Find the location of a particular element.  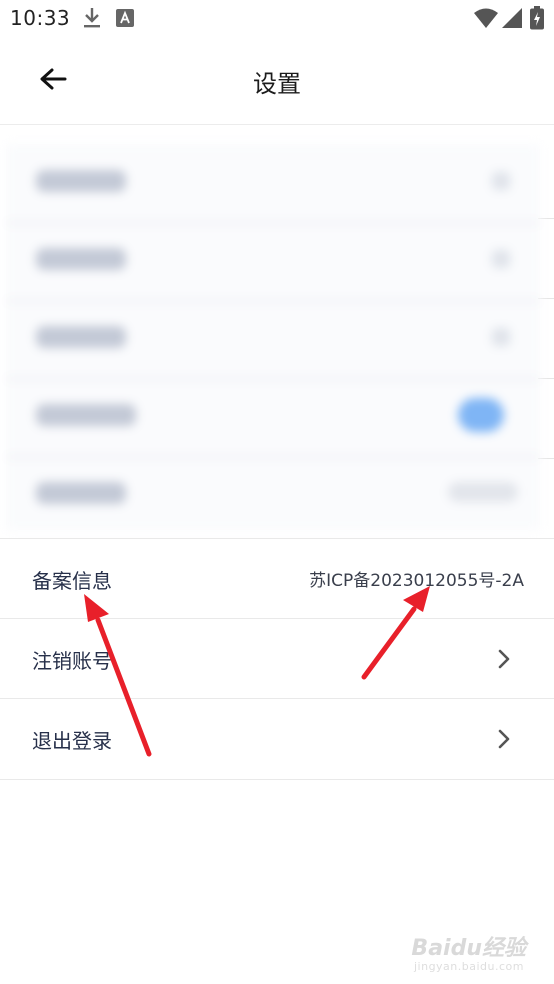

battery-charging-icon is located at coordinates (537, 20).